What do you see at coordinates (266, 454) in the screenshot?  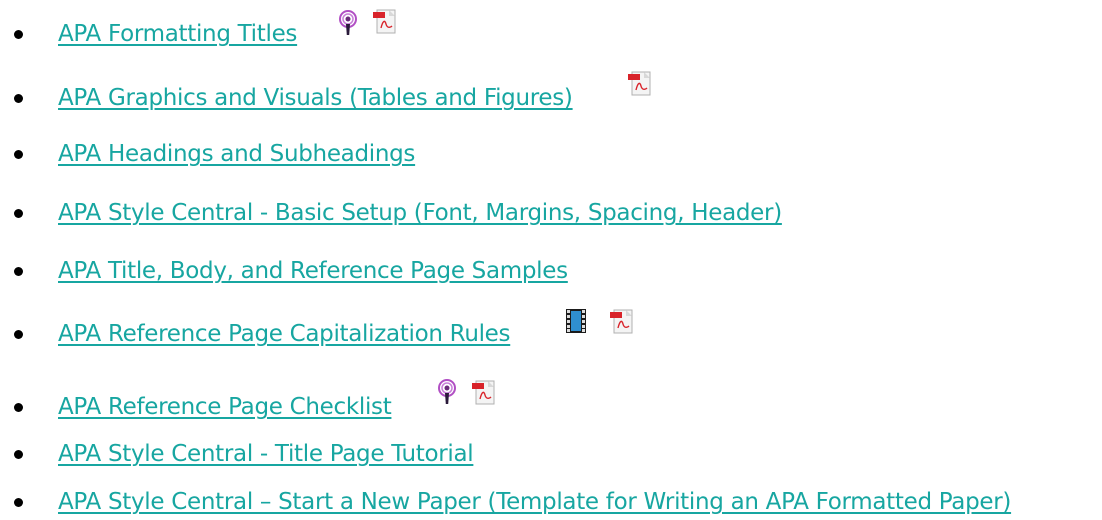 I see `link-apa-title-page-tutorial: APA Style Central - Title Page Tutorial` at bounding box center [266, 454].